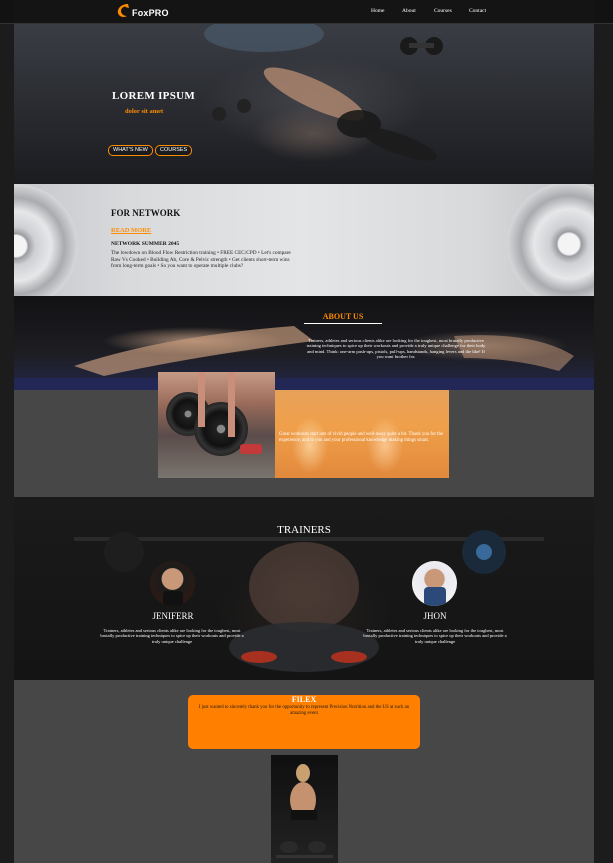  What do you see at coordinates (343, 323) in the screenshot?
I see `about-underline` at bounding box center [343, 323].